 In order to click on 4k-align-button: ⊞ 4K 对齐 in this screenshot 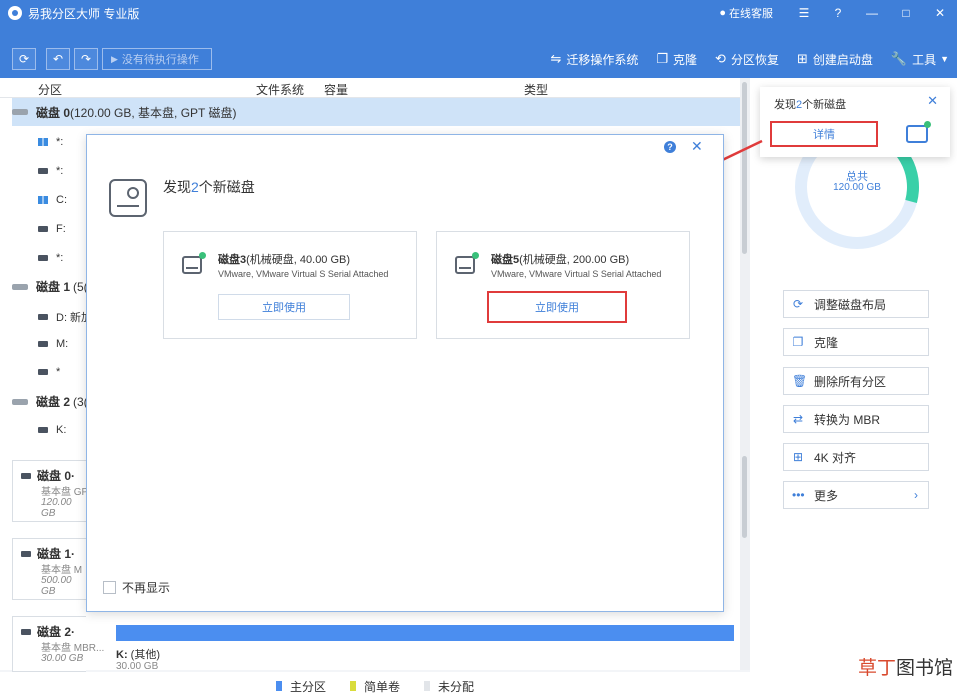, I will do `click(856, 457)`.